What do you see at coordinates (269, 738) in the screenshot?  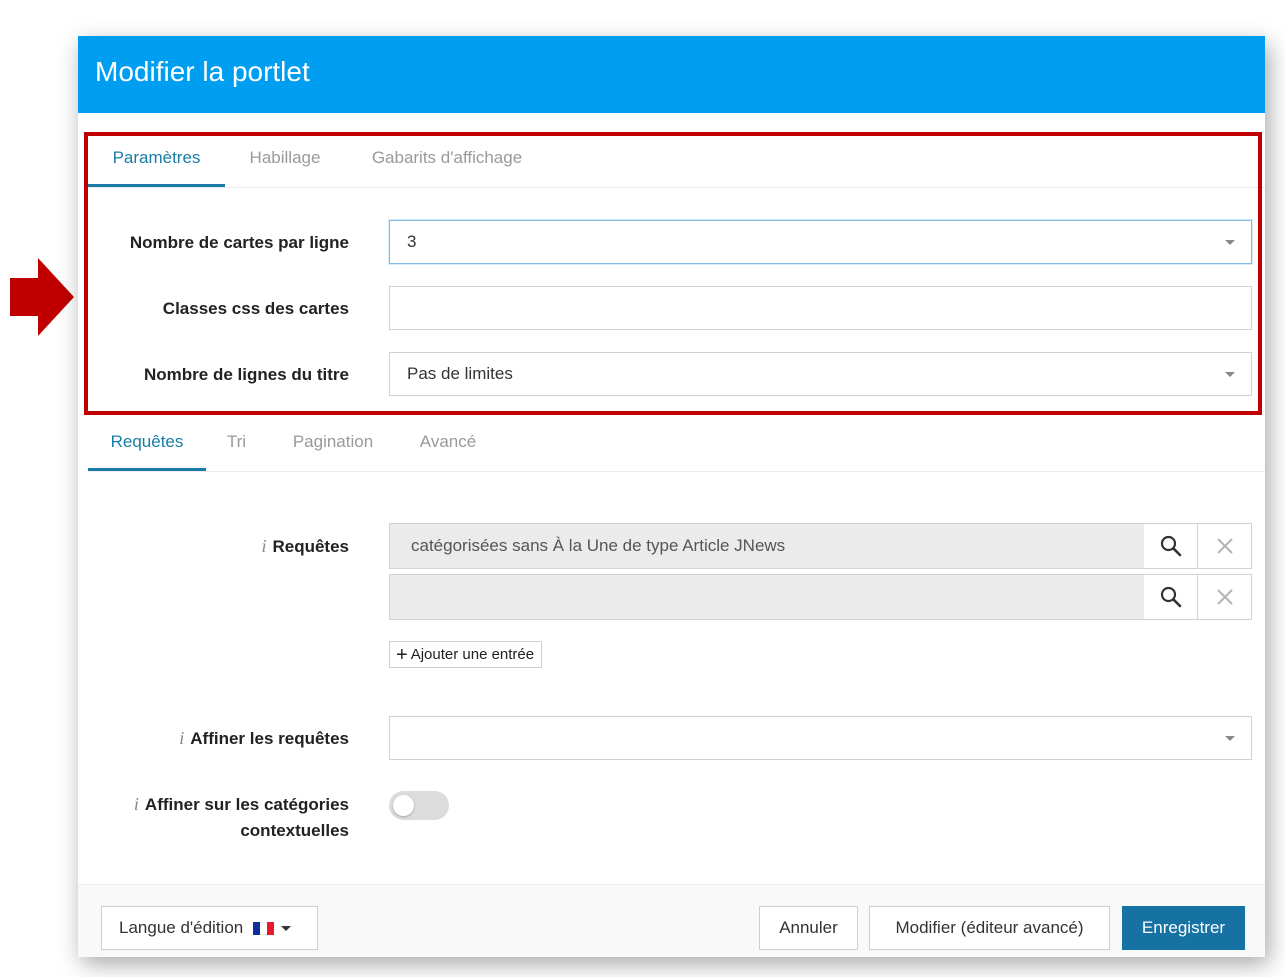 I see `refine-queries-label-text: Affiner les requêtes` at bounding box center [269, 738].